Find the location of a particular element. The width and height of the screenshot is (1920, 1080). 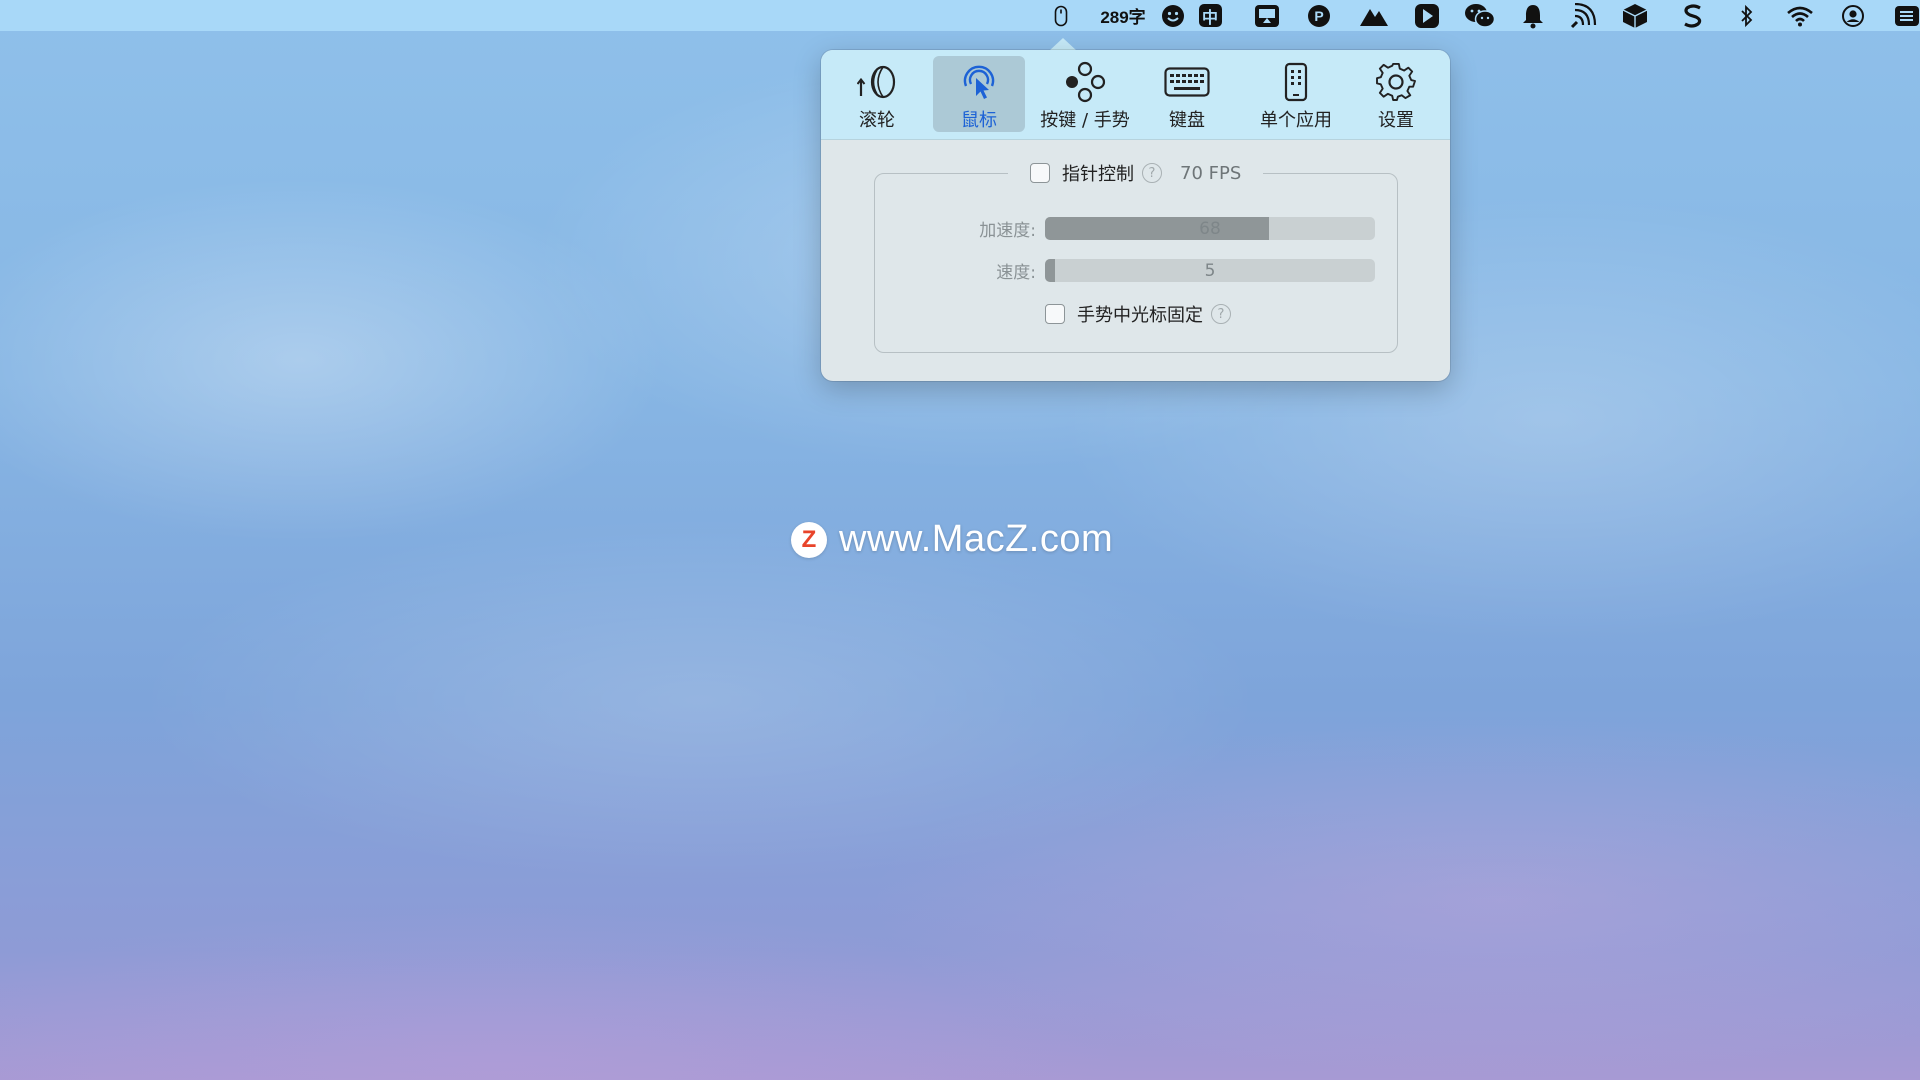

play-tag-icon is located at coordinates (1427, 15).